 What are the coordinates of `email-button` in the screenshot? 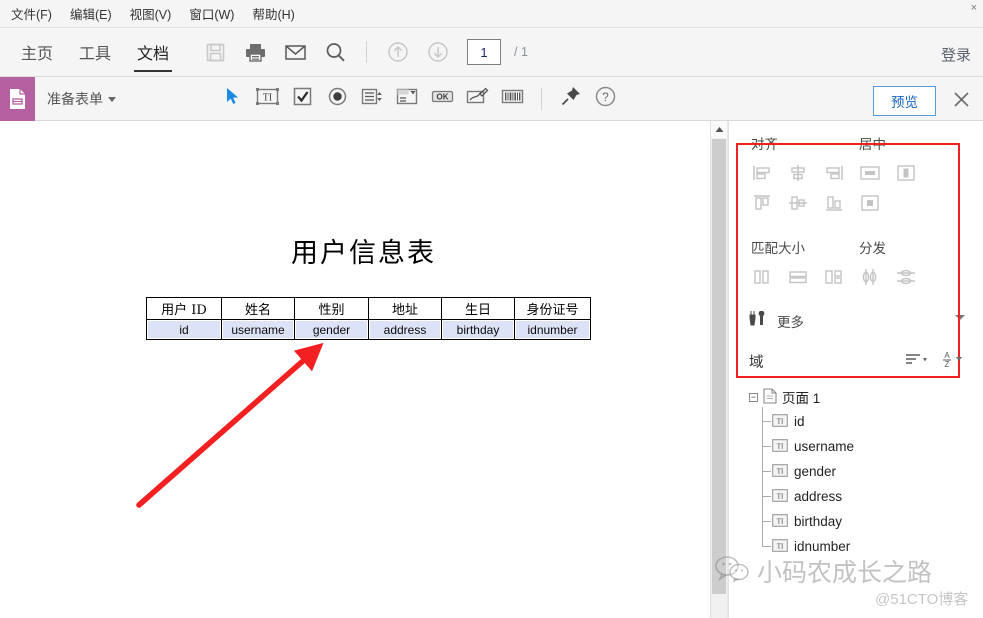 It's located at (295, 52).